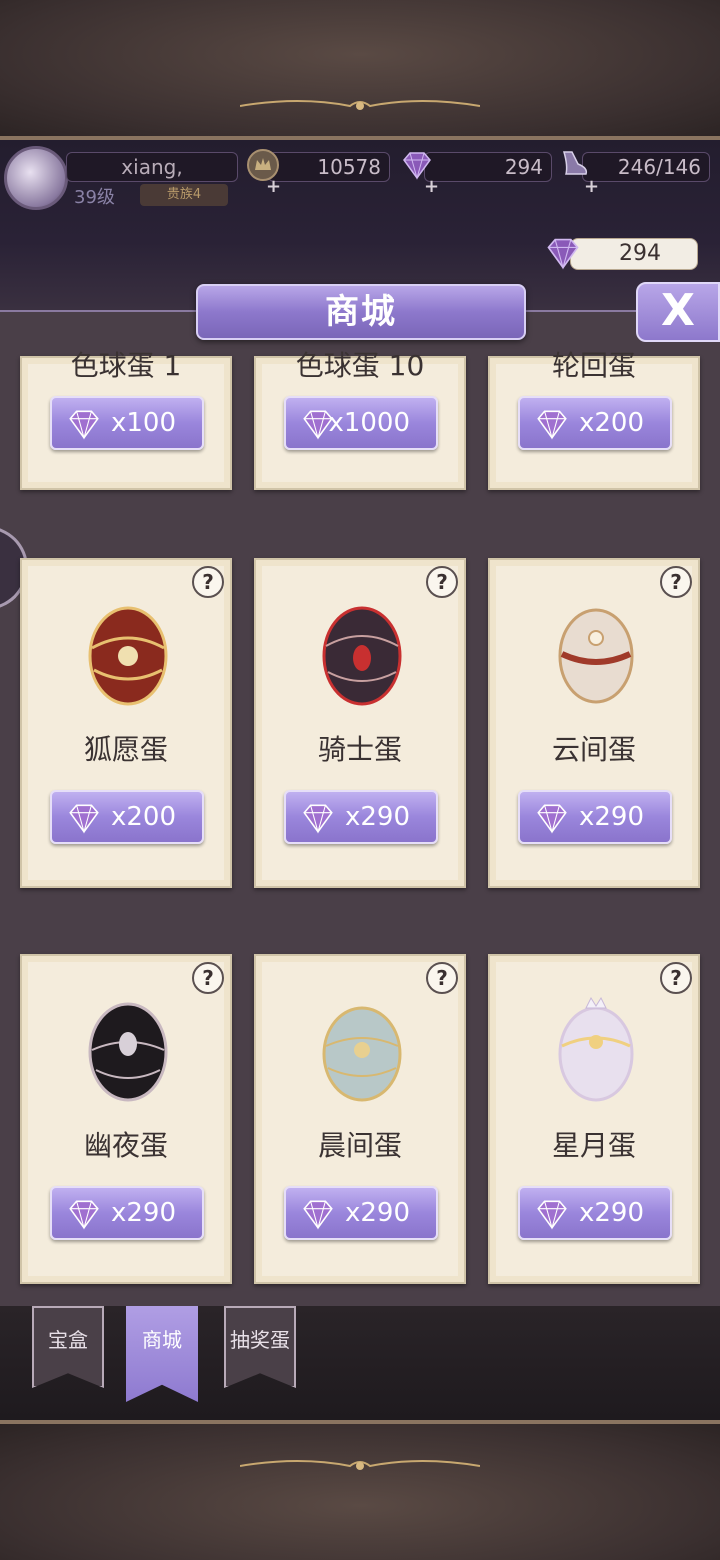 Image resolution: width=720 pixels, height=1560 pixels. Describe the element at coordinates (593, 365) in the screenshot. I see `item-name: 轮回蛋` at that location.